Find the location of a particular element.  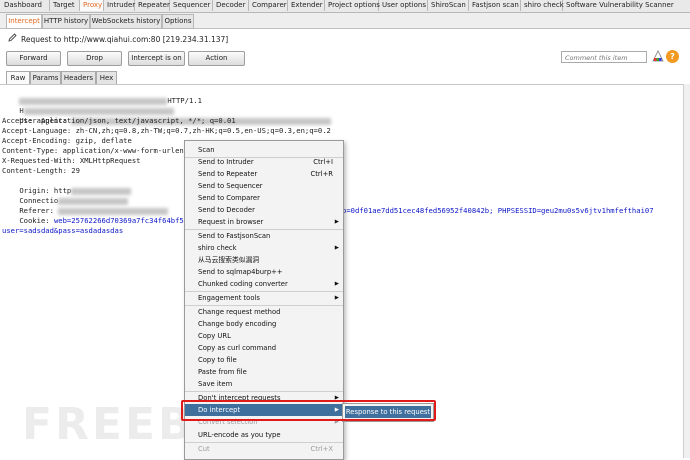

menu-item-cut: Cut Ctrl+X is located at coordinates (264, 449).